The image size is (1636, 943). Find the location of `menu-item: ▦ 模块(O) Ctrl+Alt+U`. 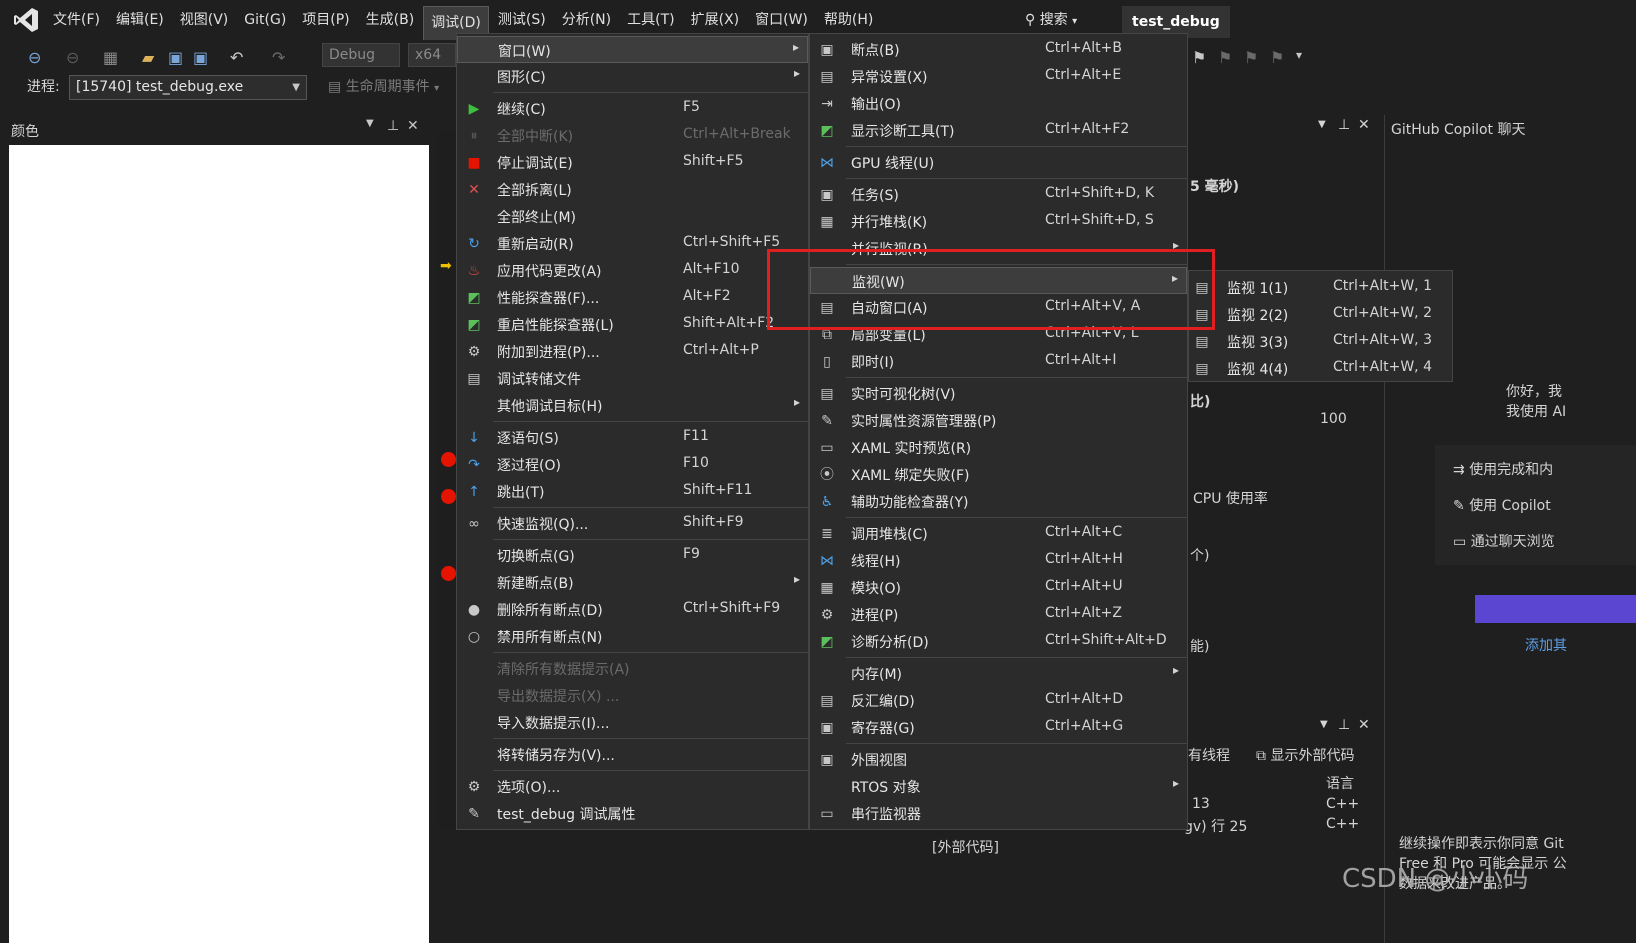

menu-item: ▦ 模块(O) Ctrl+Alt+U is located at coordinates (998, 587).